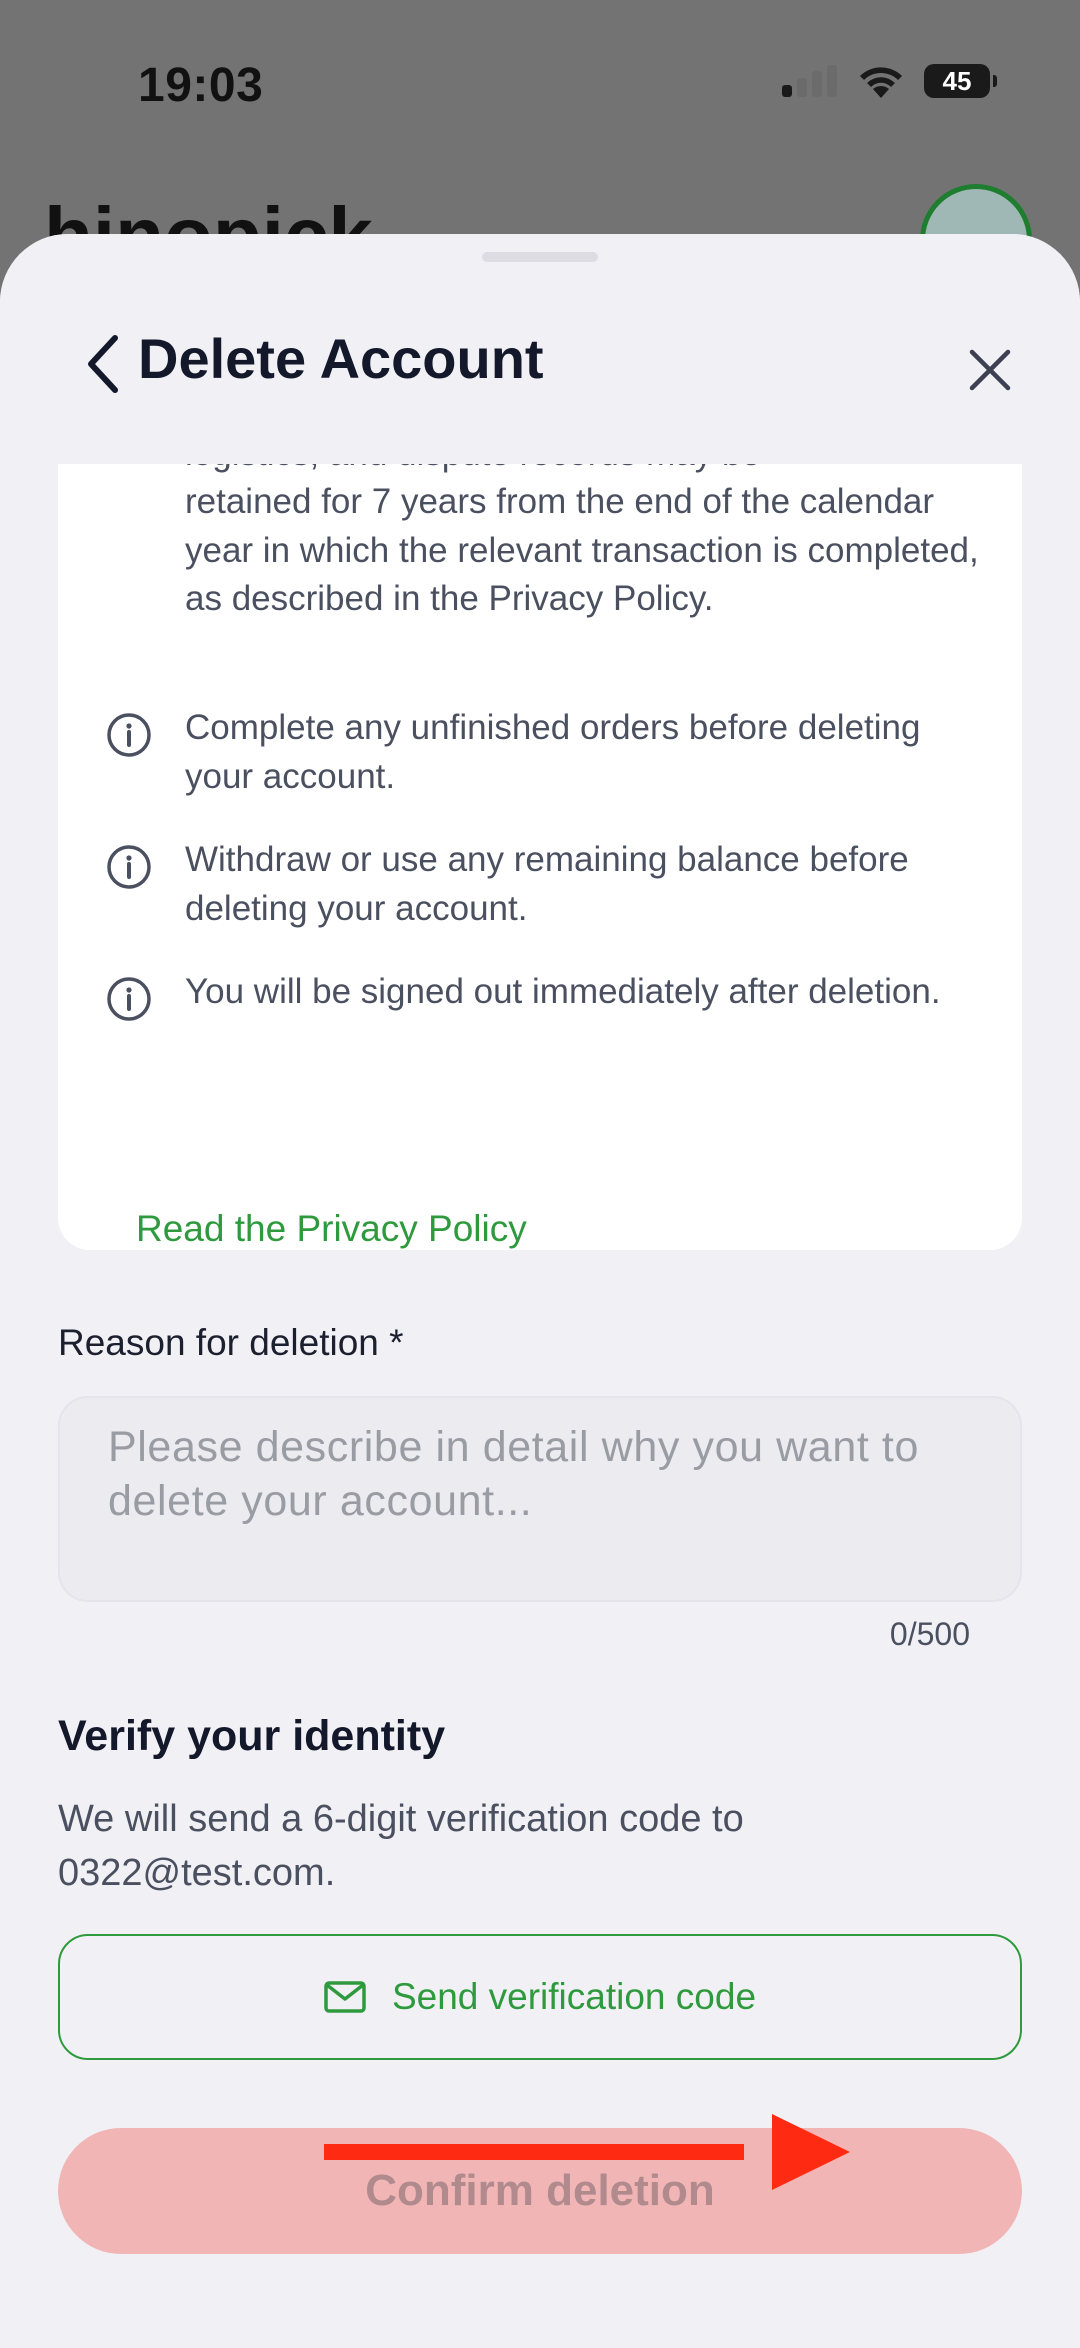 This screenshot has width=1080, height=2348. What do you see at coordinates (331, 1229) in the screenshot?
I see `privacy-policy-link: Read the Privacy Policy` at bounding box center [331, 1229].